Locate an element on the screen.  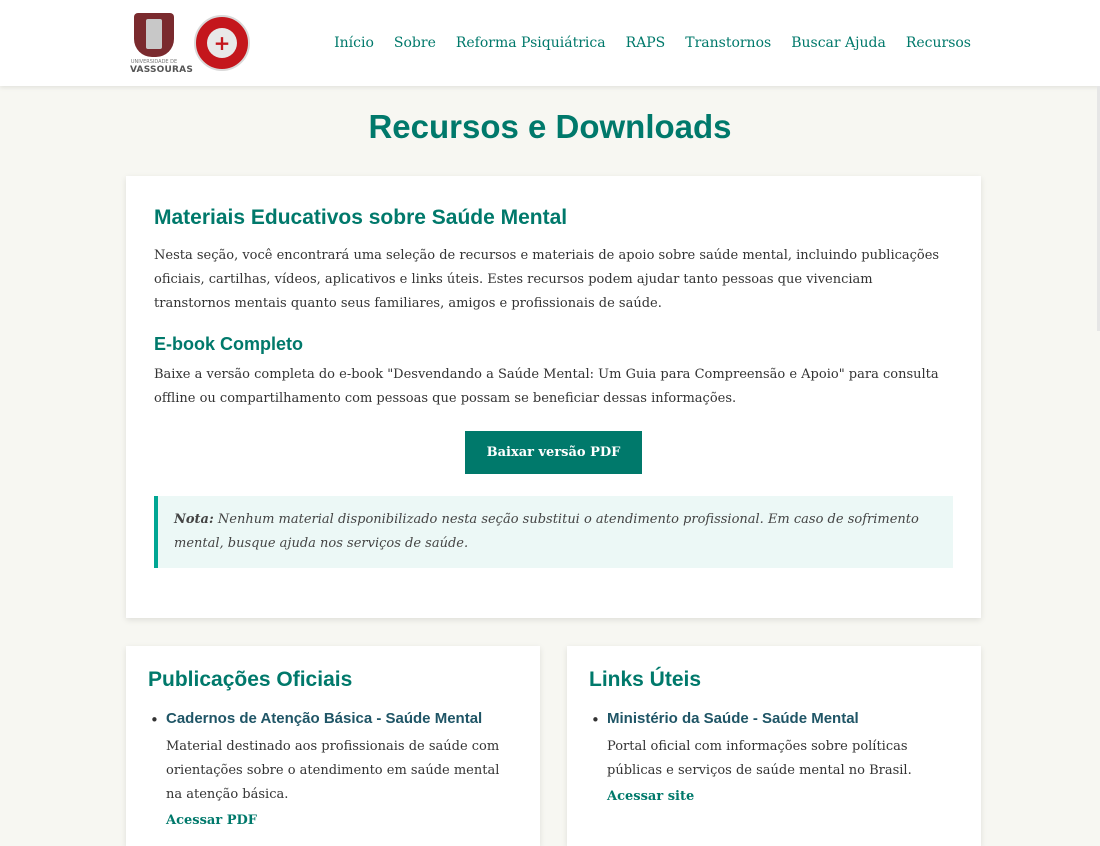
download-pdf-button: Baixar versão PDF is located at coordinates (553, 452).